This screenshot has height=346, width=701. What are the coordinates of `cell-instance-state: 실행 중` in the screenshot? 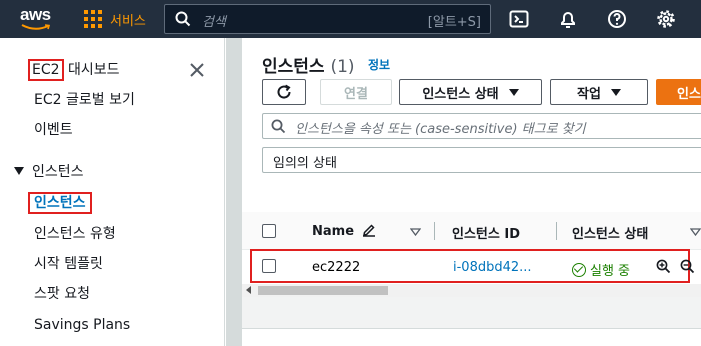 It's located at (601, 269).